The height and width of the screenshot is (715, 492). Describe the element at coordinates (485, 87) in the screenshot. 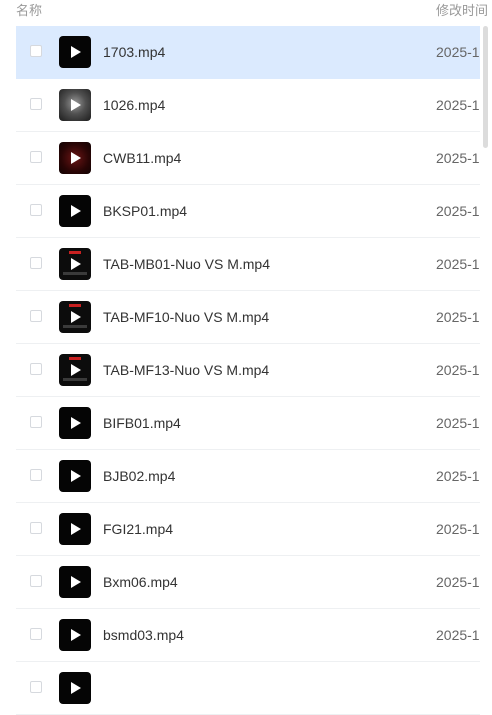

I see `scrollbar-thumb` at that location.